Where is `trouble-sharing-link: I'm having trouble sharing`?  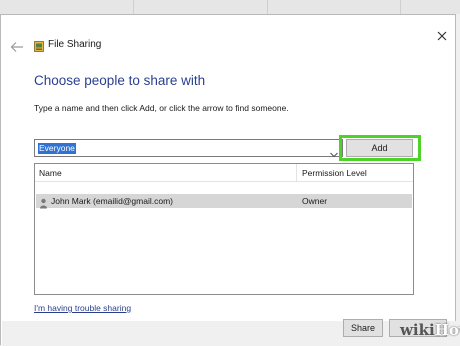 trouble-sharing-link: I'm having trouble sharing is located at coordinates (82, 308).